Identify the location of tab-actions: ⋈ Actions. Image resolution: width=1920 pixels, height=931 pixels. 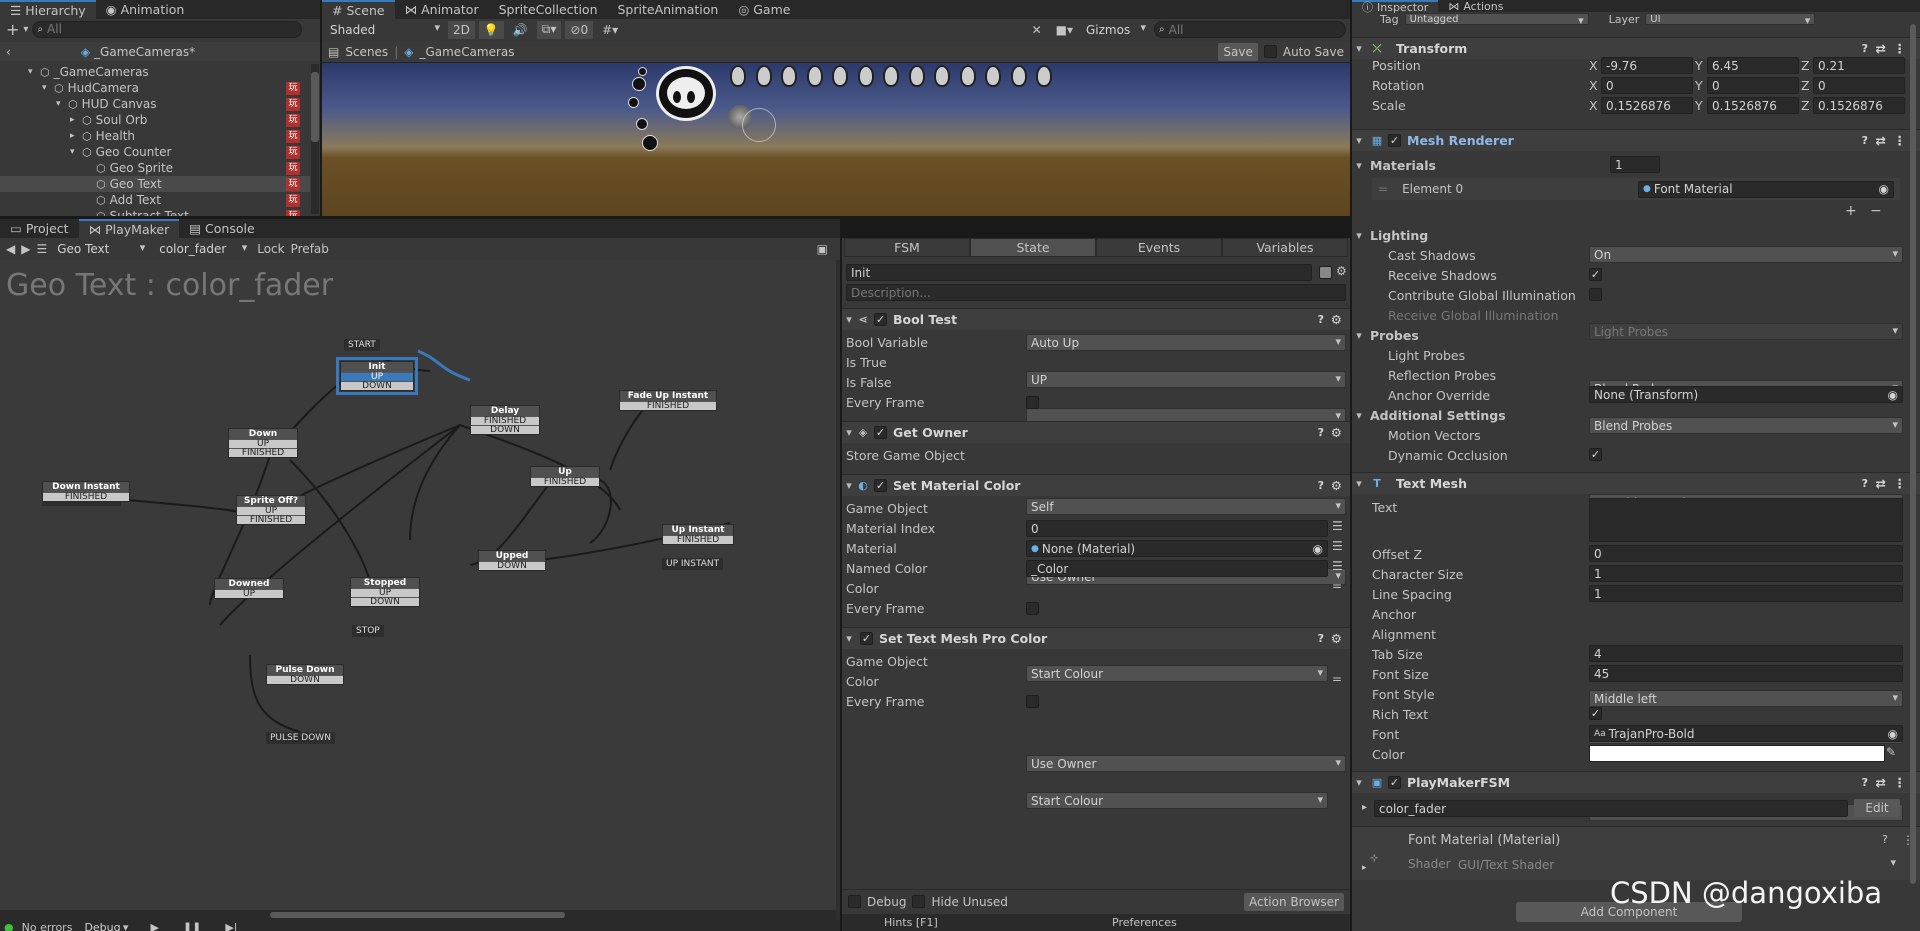
(1475, 6).